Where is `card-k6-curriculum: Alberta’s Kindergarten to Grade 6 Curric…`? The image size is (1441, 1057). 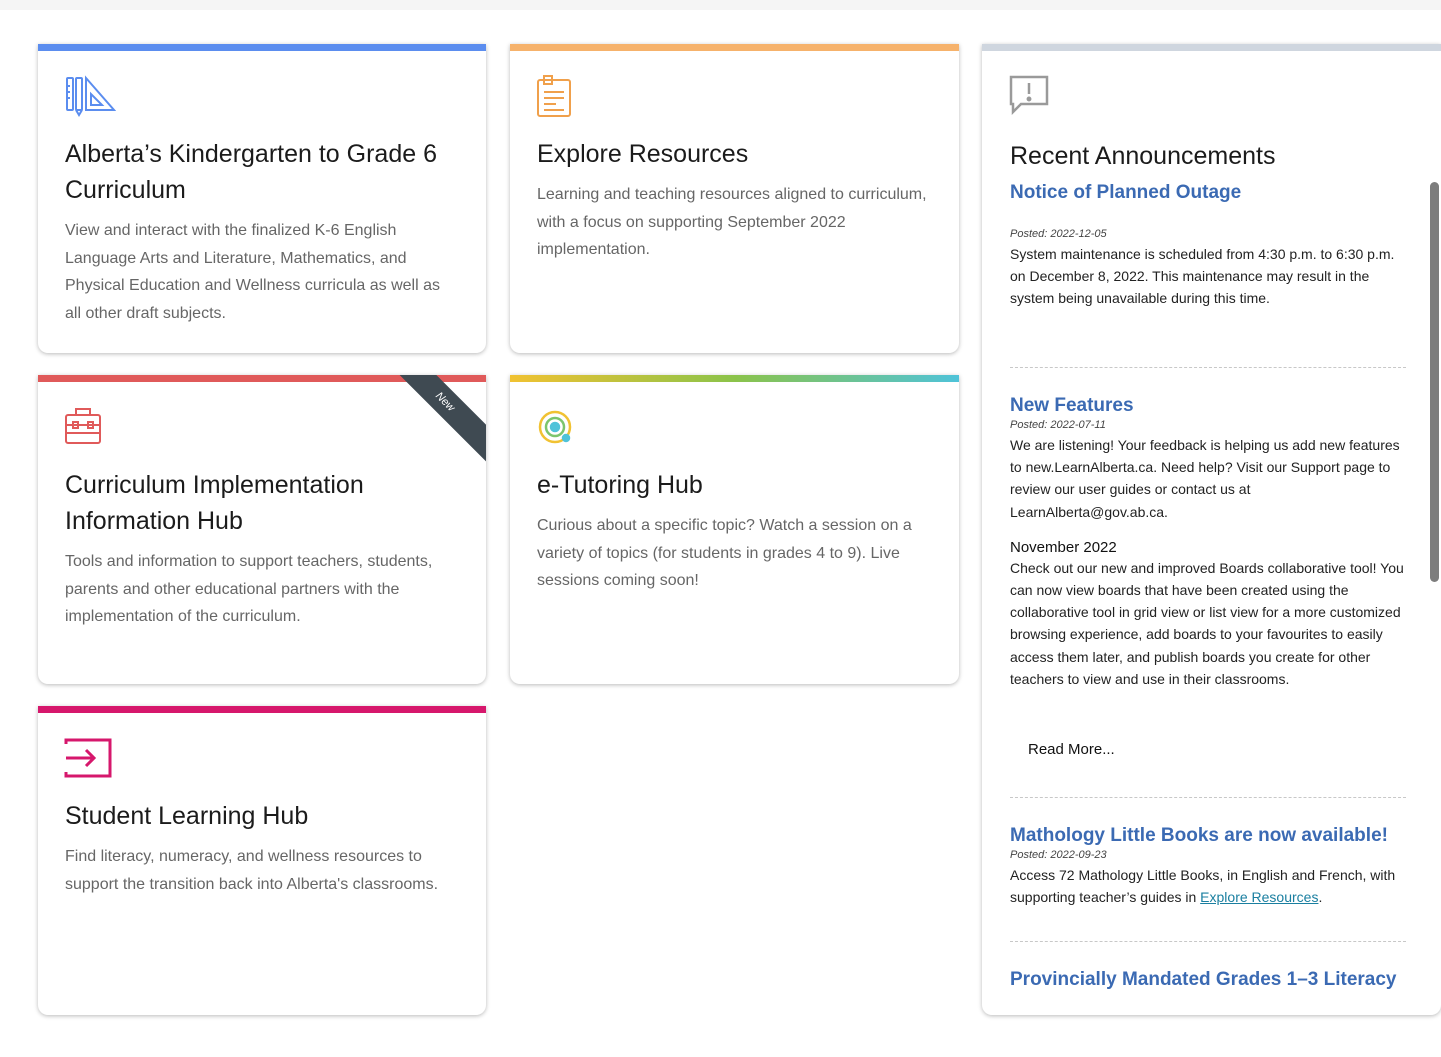
card-k6-curriculum: Alberta’s Kindergarten to Grade 6 Curric… is located at coordinates (262, 198).